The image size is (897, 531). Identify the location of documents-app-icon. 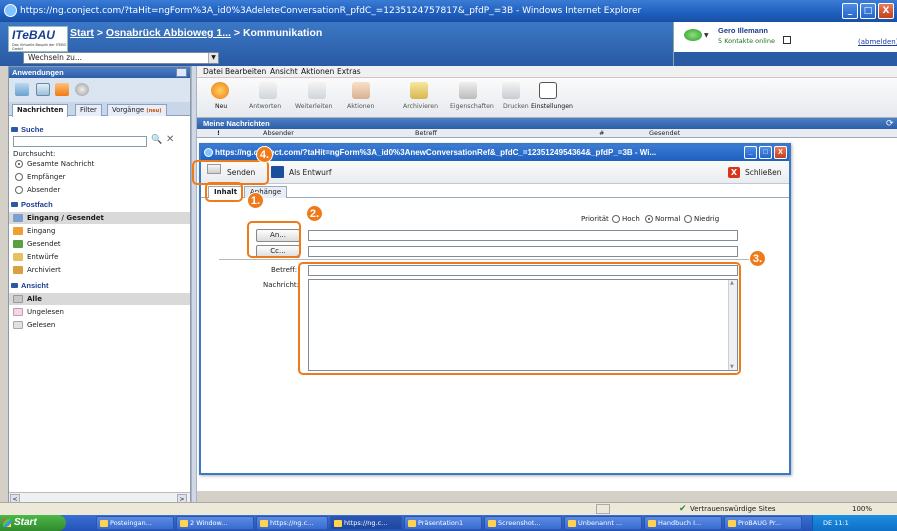
(43, 89).